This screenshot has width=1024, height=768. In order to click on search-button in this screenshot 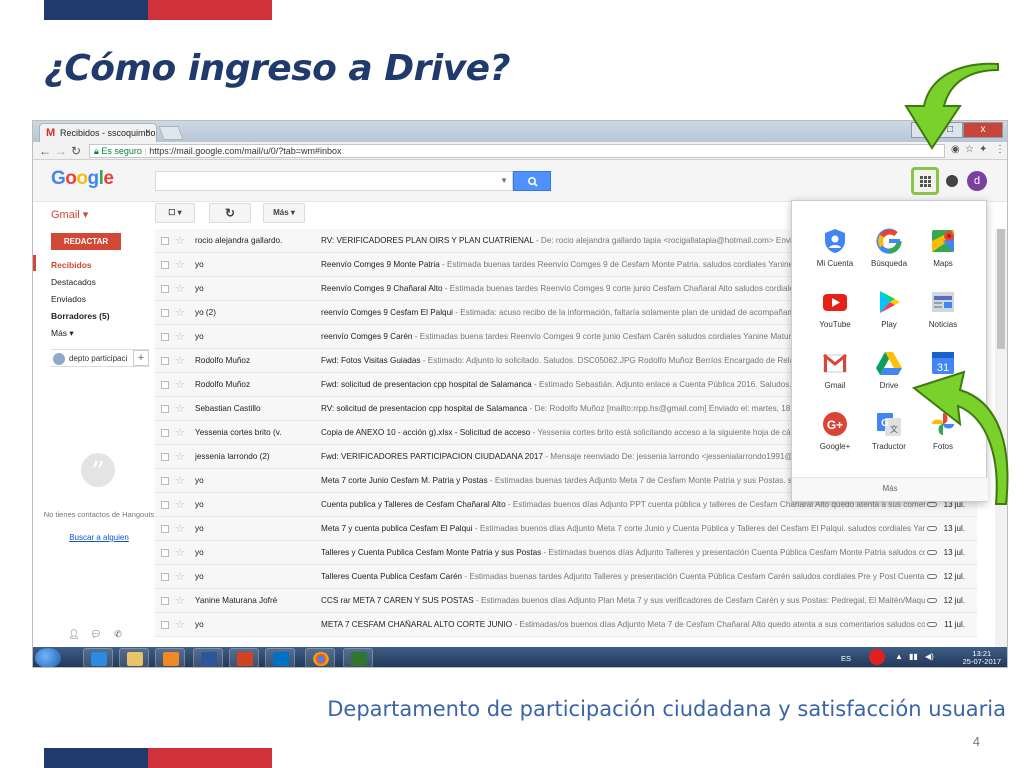, I will do `click(532, 181)`.